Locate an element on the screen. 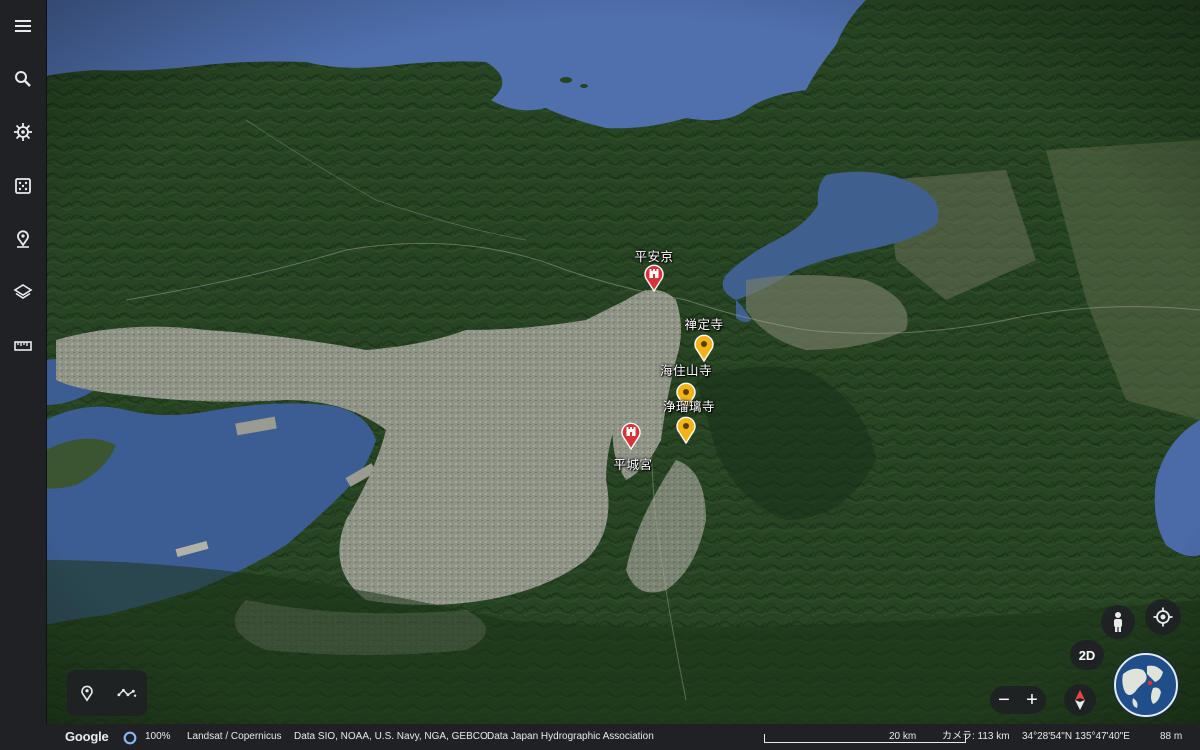 The height and width of the screenshot is (750, 1200). voyager-helm-icon is located at coordinates (23, 132).